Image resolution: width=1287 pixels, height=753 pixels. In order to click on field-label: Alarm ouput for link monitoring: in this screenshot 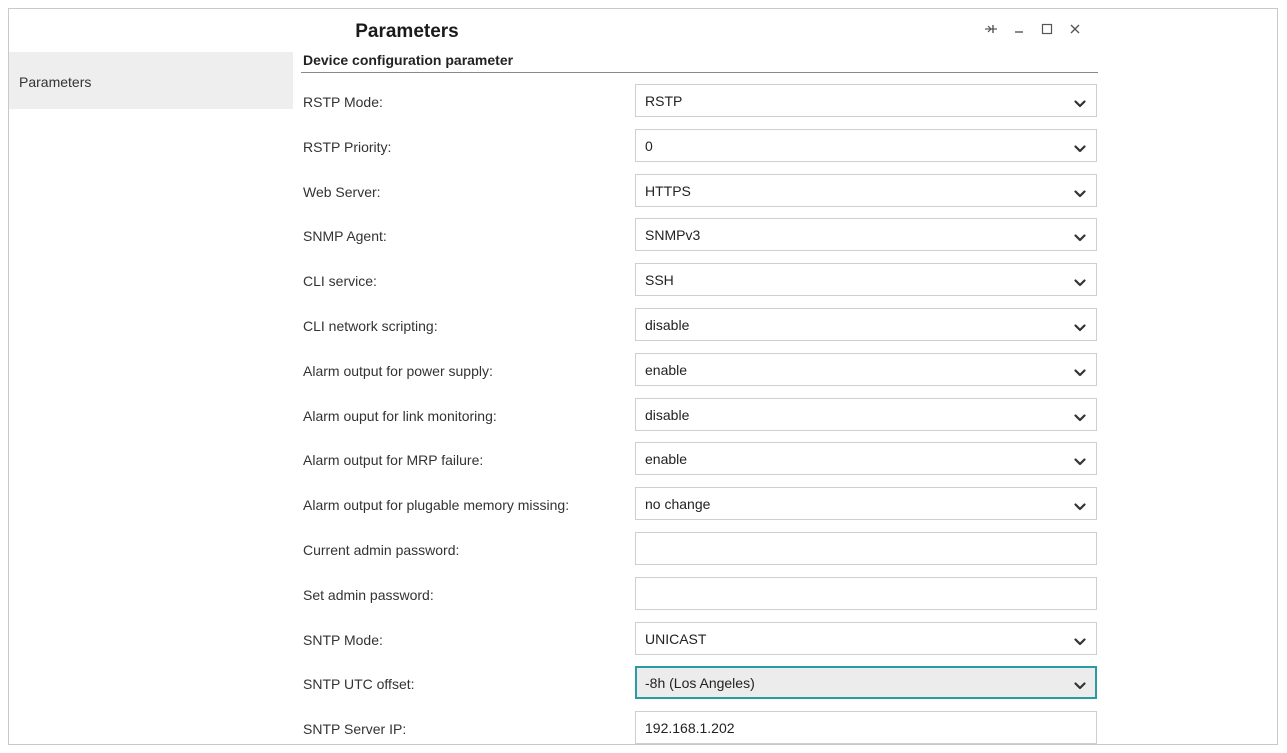, I will do `click(400, 416)`.